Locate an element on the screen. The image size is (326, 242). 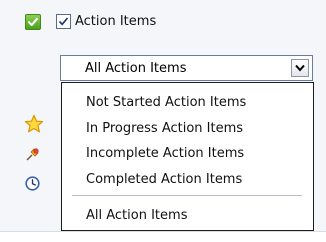
pushpin-icon is located at coordinates (33, 154).